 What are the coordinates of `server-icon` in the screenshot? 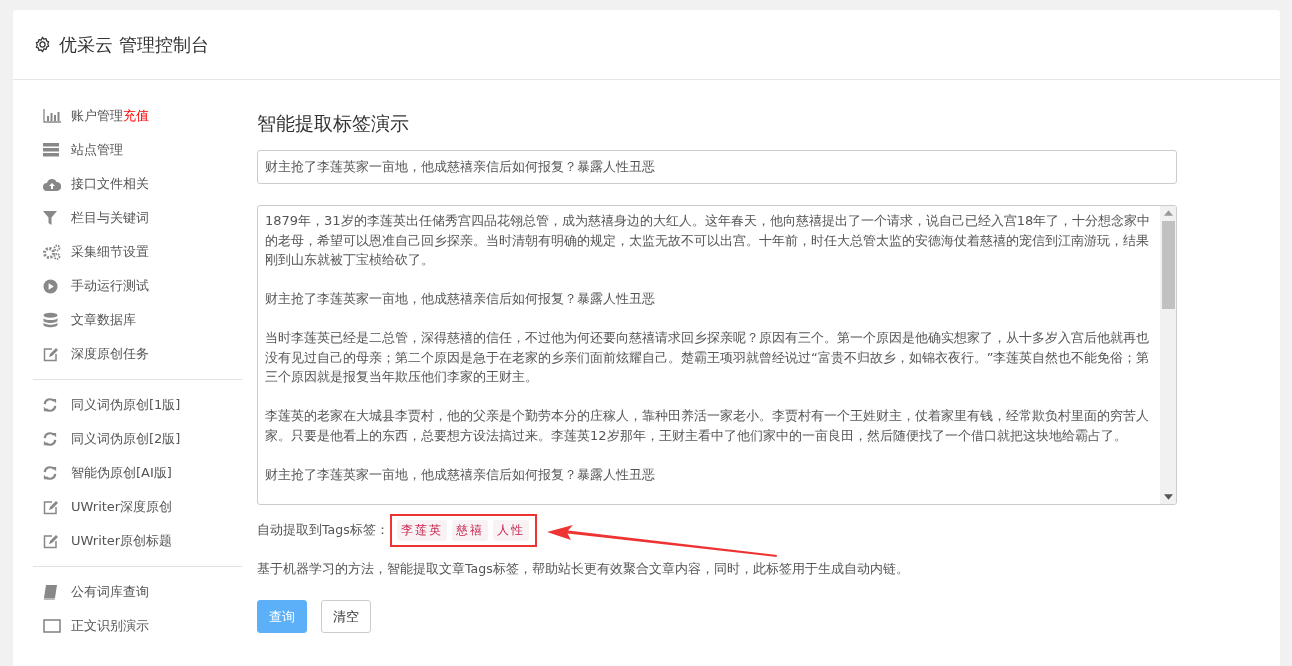 It's located at (51, 150).